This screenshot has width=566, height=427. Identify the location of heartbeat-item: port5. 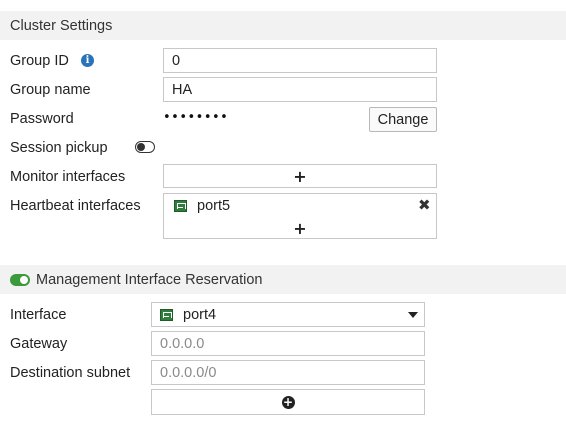
(202, 206).